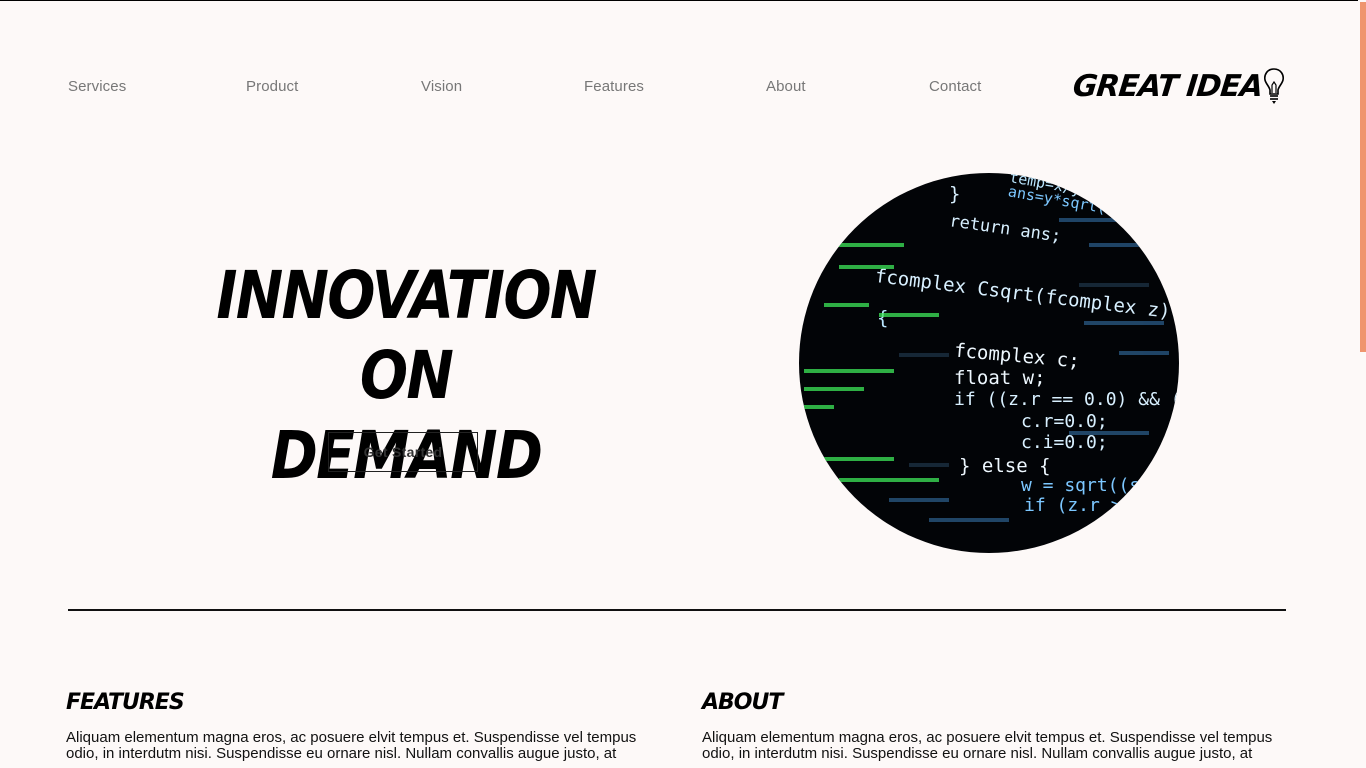 This screenshot has width=1366, height=768. Describe the element at coordinates (403, 452) in the screenshot. I see `get-started-button: Get Started` at that location.